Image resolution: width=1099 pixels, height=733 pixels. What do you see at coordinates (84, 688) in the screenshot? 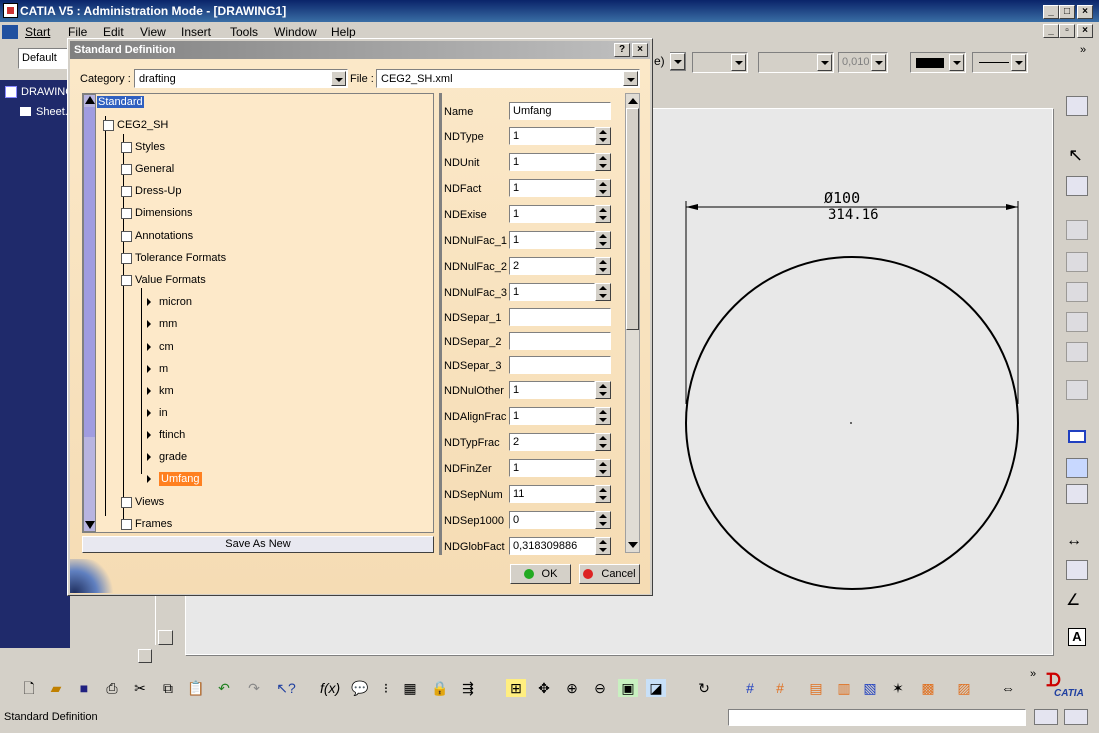
I see `save-icon: ■` at bounding box center [84, 688].